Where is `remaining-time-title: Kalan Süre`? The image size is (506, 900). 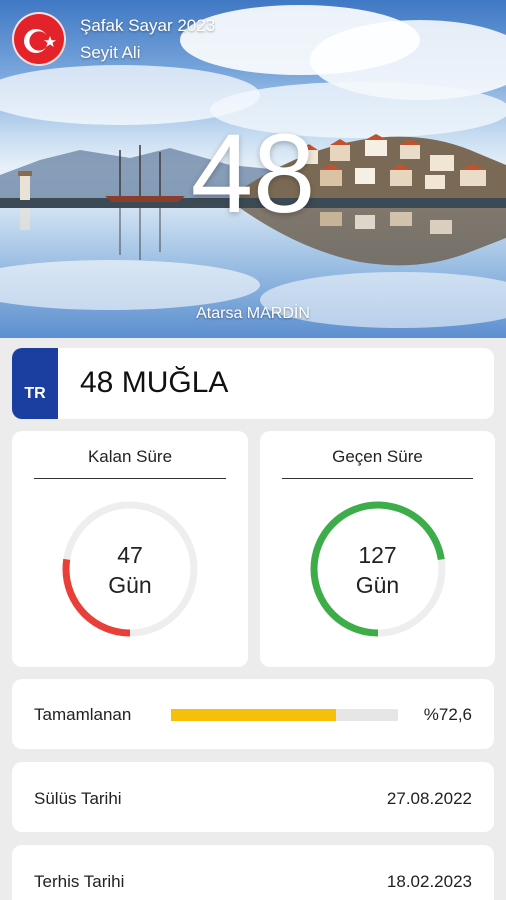
remaining-time-title: Kalan Süre is located at coordinates (130, 456).